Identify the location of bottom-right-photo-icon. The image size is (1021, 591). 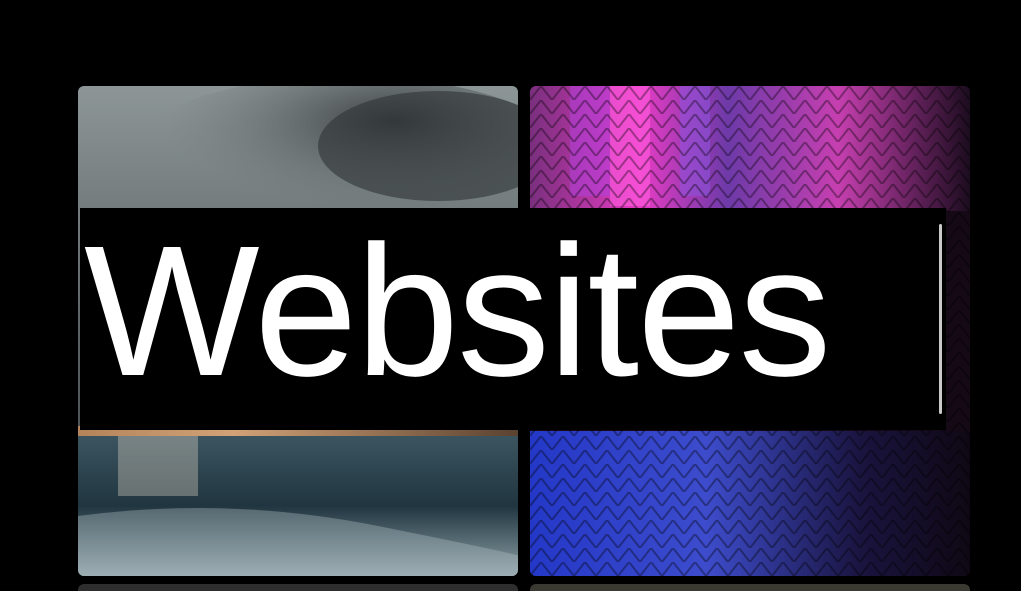
(750, 587).